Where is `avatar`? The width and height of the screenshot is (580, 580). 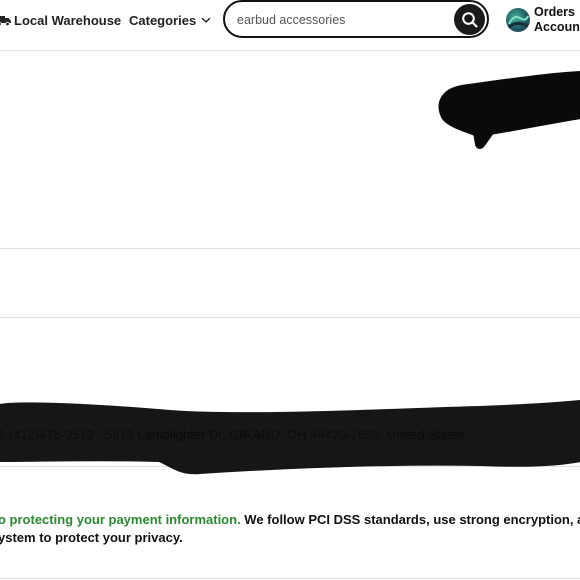 avatar is located at coordinates (518, 20).